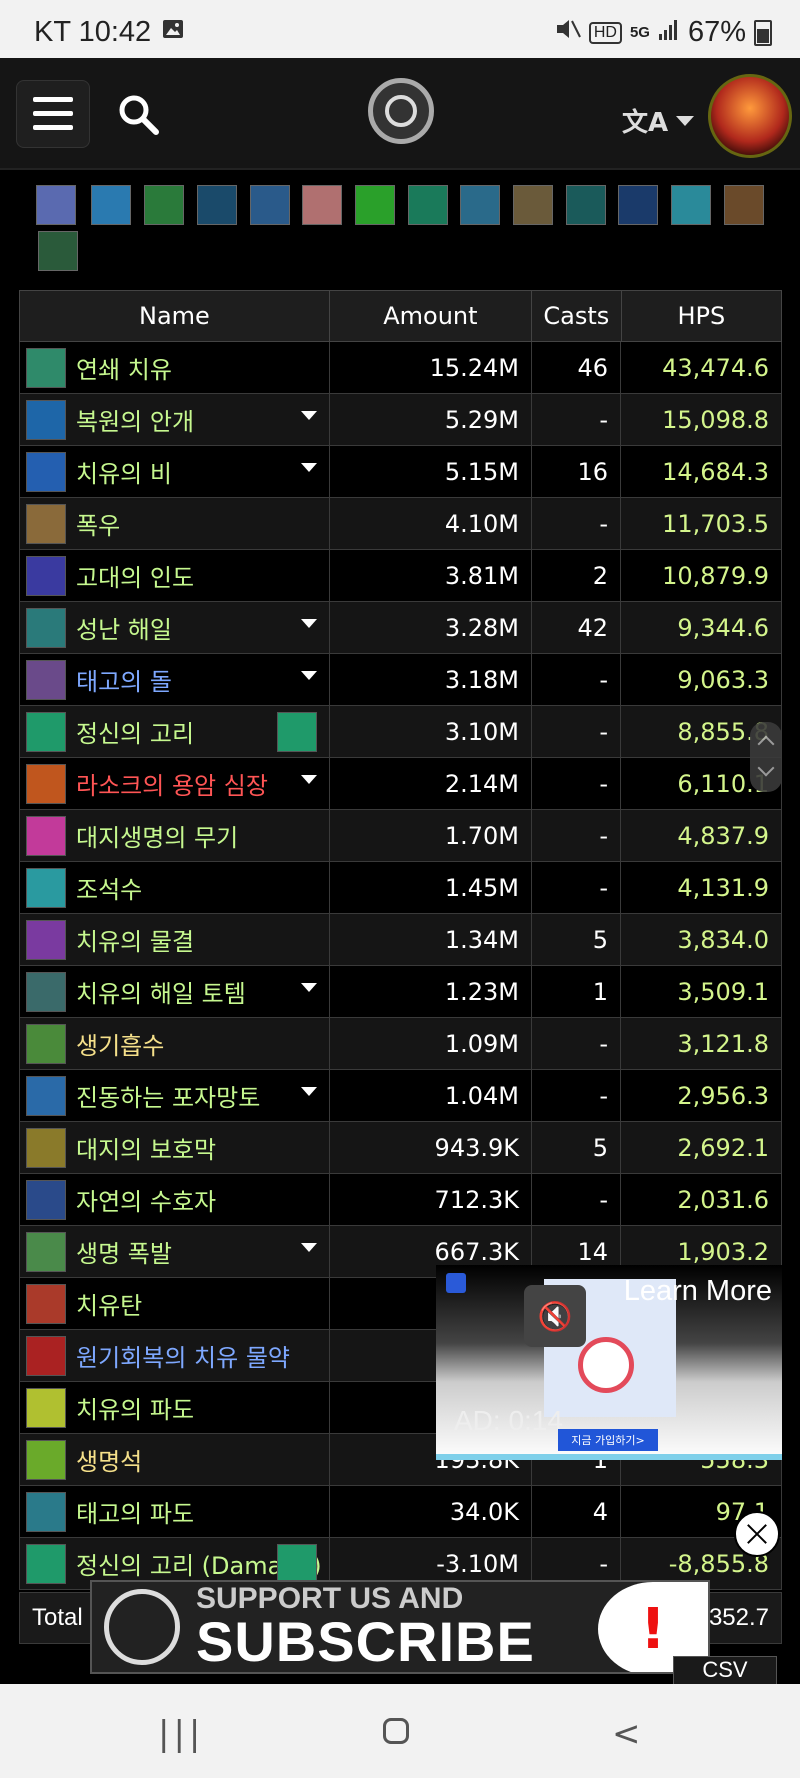  I want to click on table-row: 대지의 보호막 943.9K 5 2,692.1, so click(400, 1148).